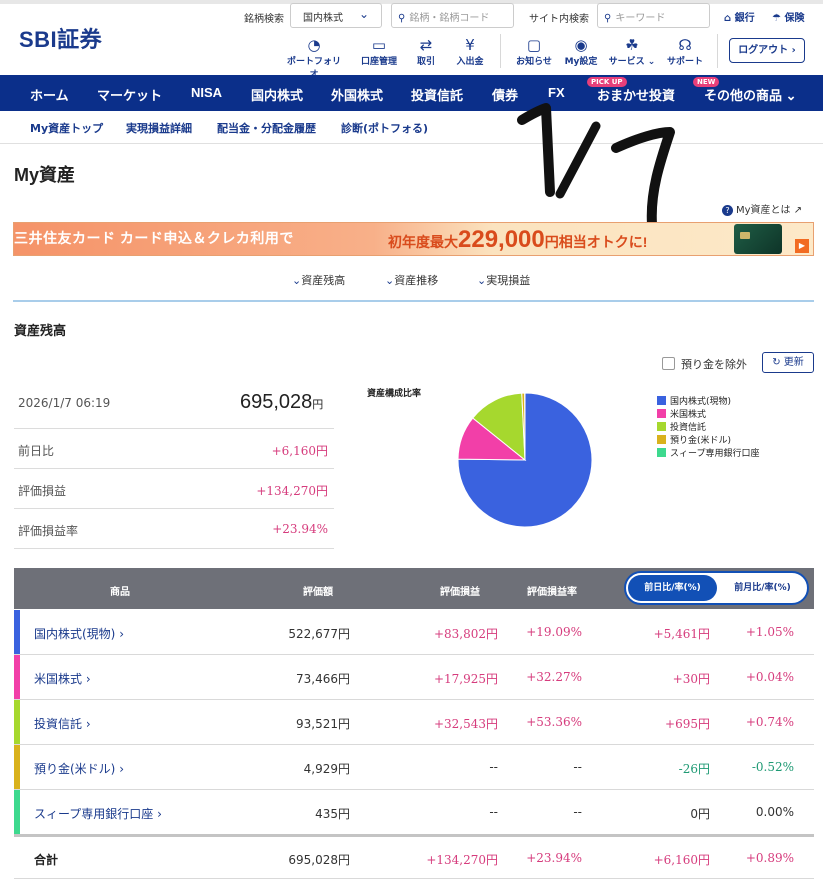  I want to click on help-link: ? My資産とは ↗, so click(762, 208).